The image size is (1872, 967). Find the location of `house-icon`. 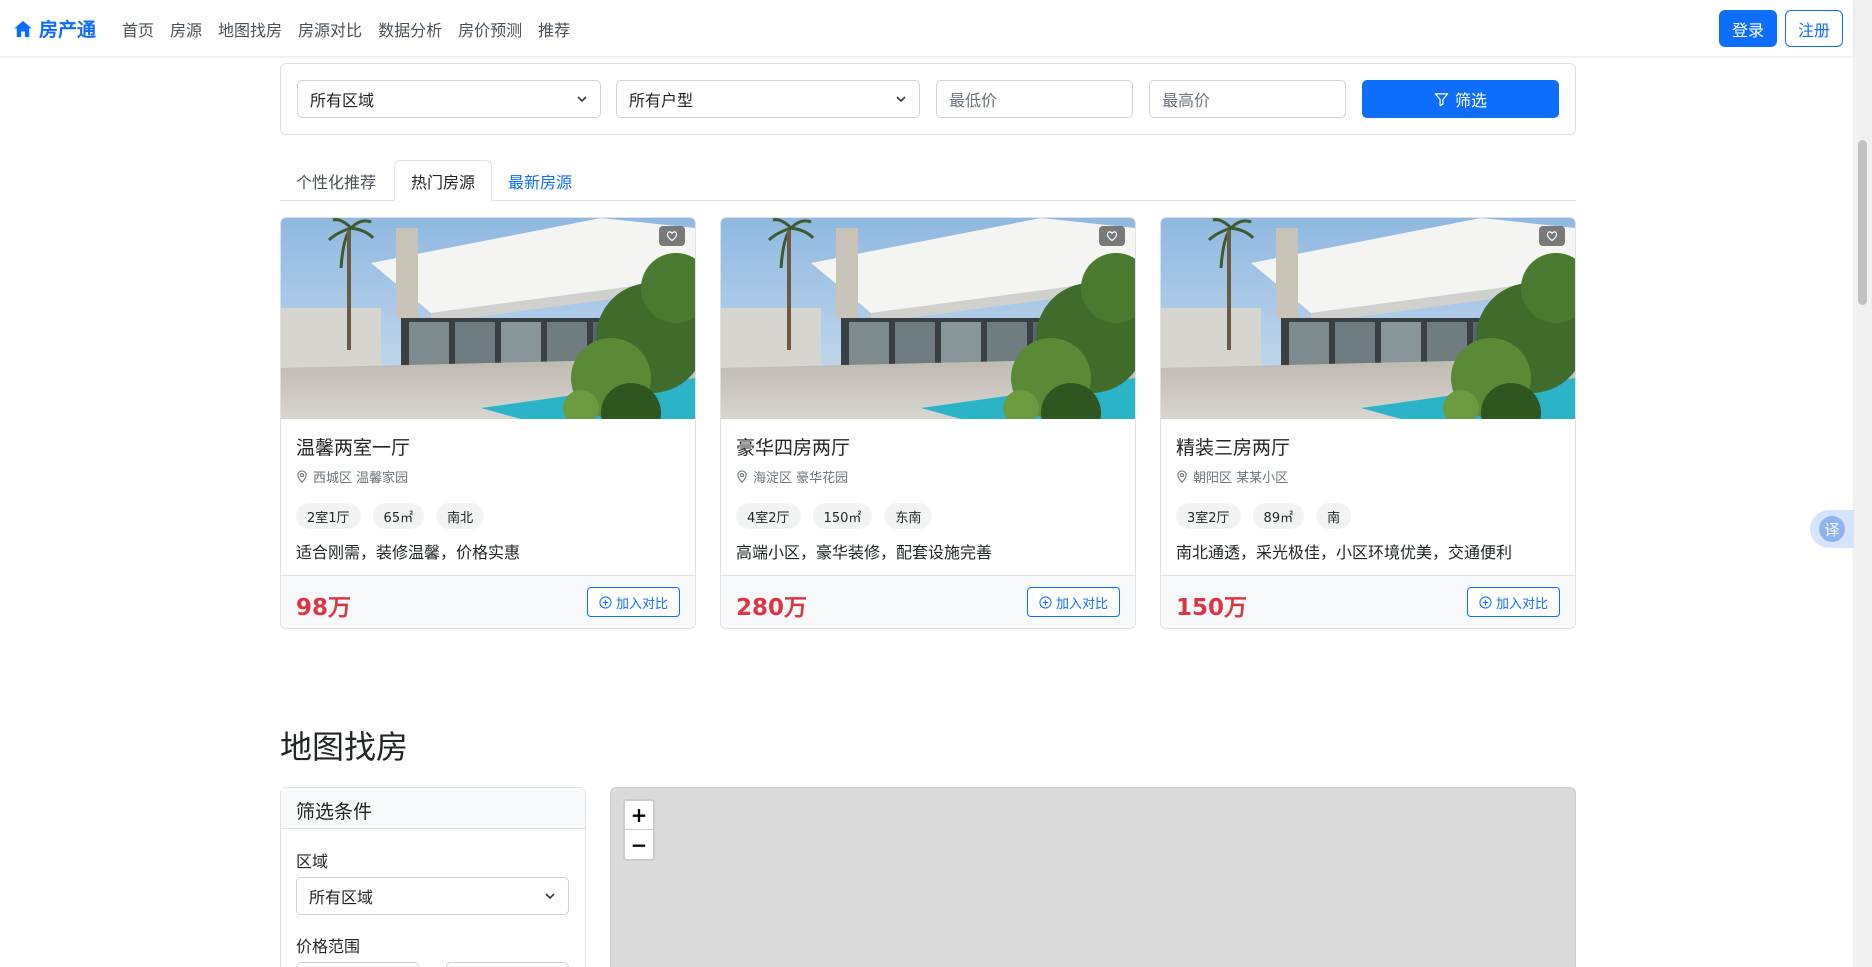

house-icon is located at coordinates (23, 28).